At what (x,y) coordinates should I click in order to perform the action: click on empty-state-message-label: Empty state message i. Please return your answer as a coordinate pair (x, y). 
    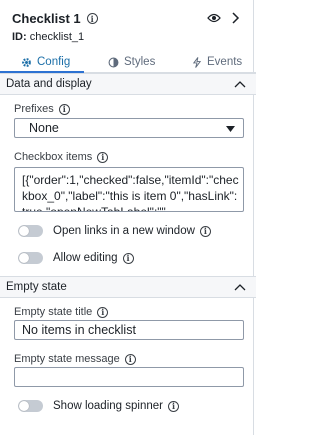
    Looking at the image, I should click on (75, 359).